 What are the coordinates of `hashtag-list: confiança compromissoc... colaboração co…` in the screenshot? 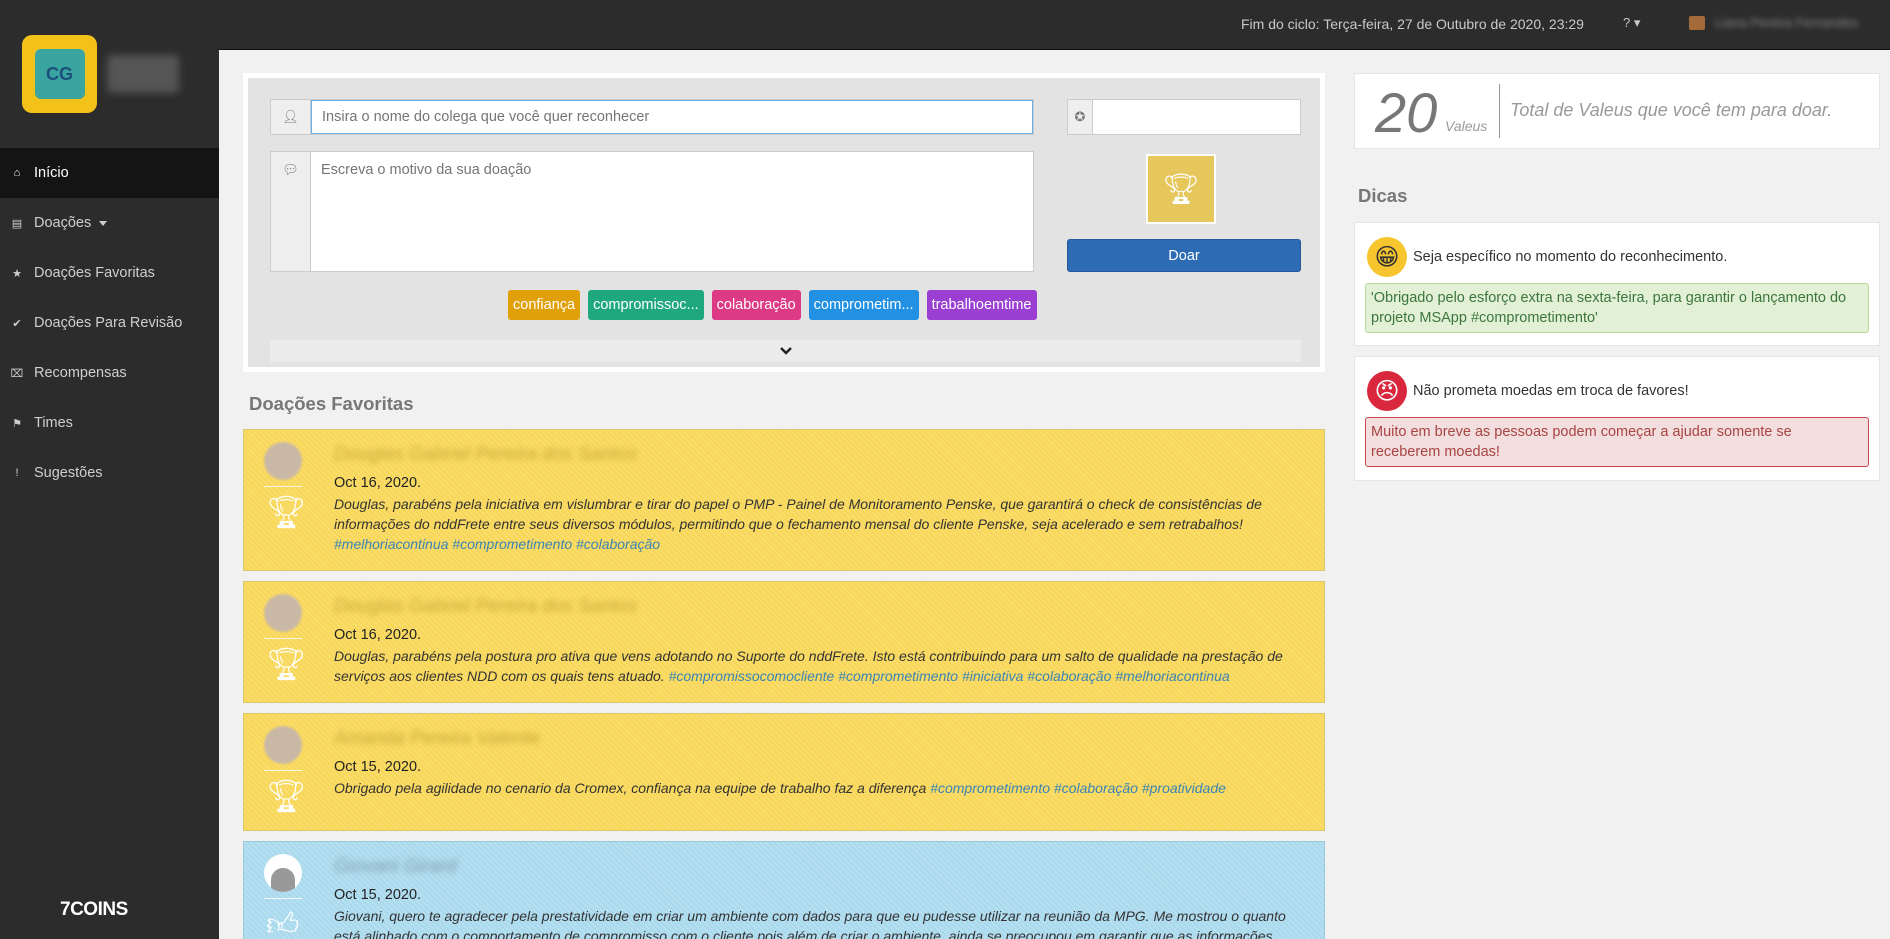 It's located at (772, 305).